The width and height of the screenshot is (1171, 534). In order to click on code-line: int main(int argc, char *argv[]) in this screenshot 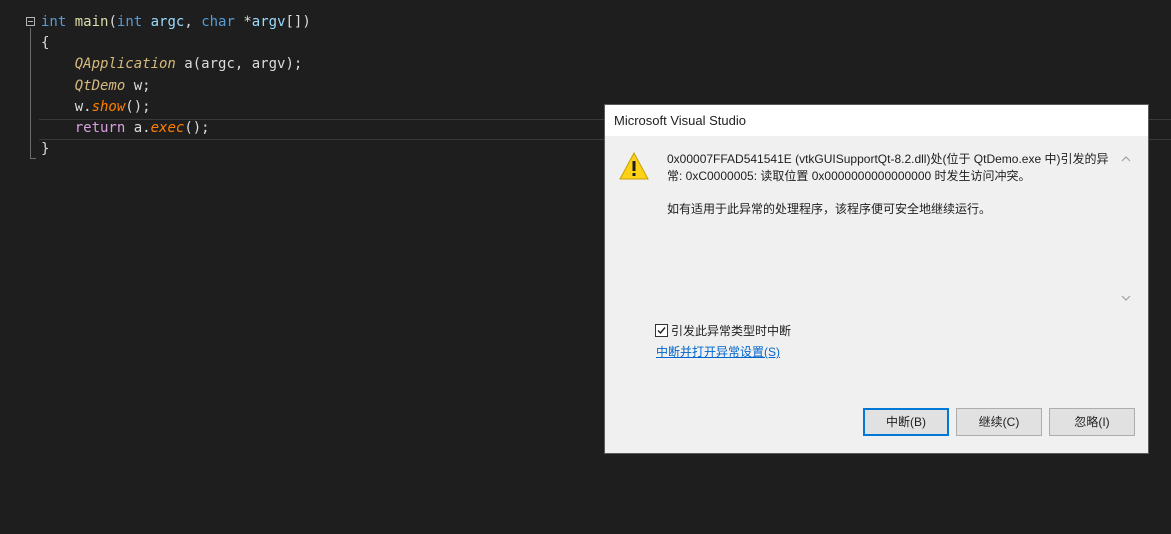, I will do `click(176, 22)`.